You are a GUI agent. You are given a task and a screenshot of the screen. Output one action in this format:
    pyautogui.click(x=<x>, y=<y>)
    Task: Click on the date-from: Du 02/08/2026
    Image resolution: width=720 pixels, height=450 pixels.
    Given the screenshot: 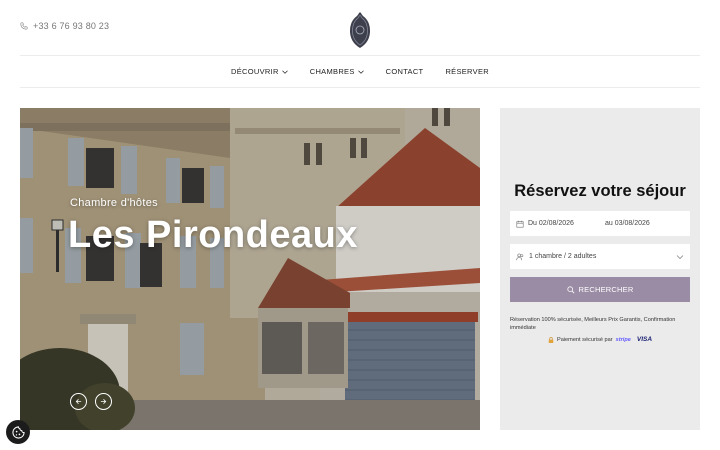 What is the action you would take?
    pyautogui.click(x=545, y=224)
    